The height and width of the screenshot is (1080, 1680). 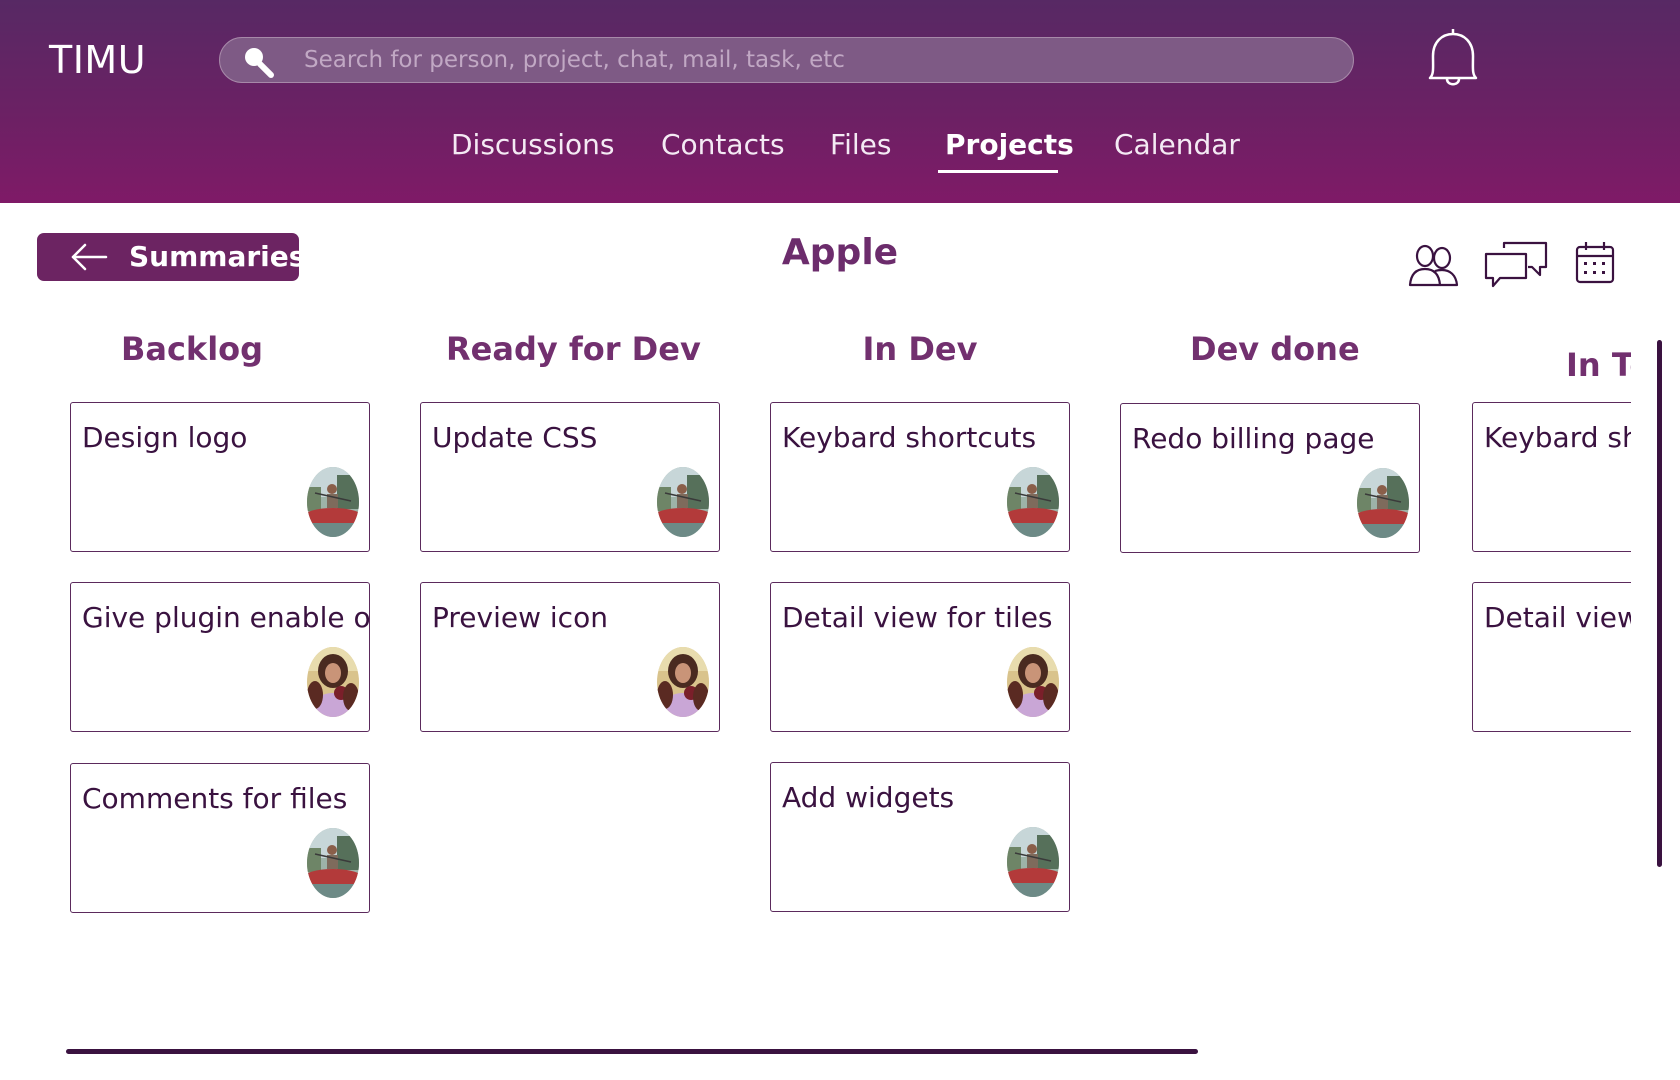 What do you see at coordinates (920, 477) in the screenshot?
I see `task-card: Keybard shortcuts` at bounding box center [920, 477].